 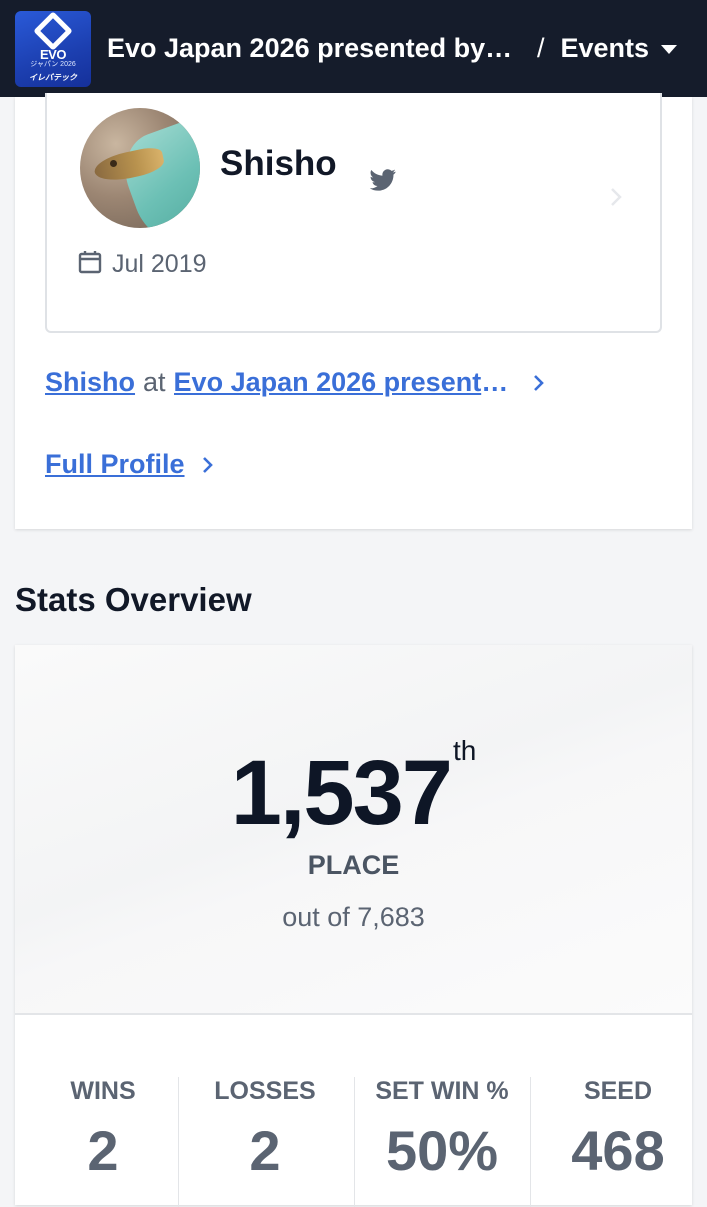 I want to click on player-link: Shisho, so click(x=90, y=382).